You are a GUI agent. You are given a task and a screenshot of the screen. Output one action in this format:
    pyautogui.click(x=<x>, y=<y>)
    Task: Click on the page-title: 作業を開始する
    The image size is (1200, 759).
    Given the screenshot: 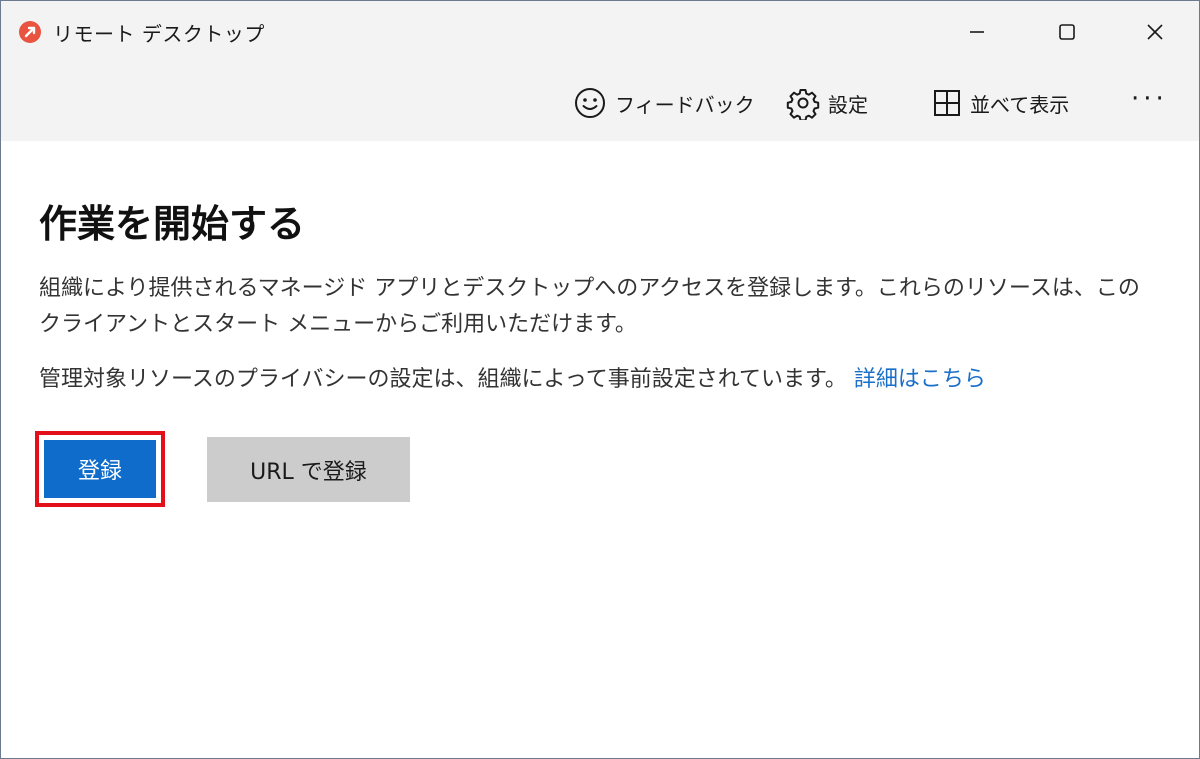 What is the action you would take?
    pyautogui.click(x=172, y=224)
    